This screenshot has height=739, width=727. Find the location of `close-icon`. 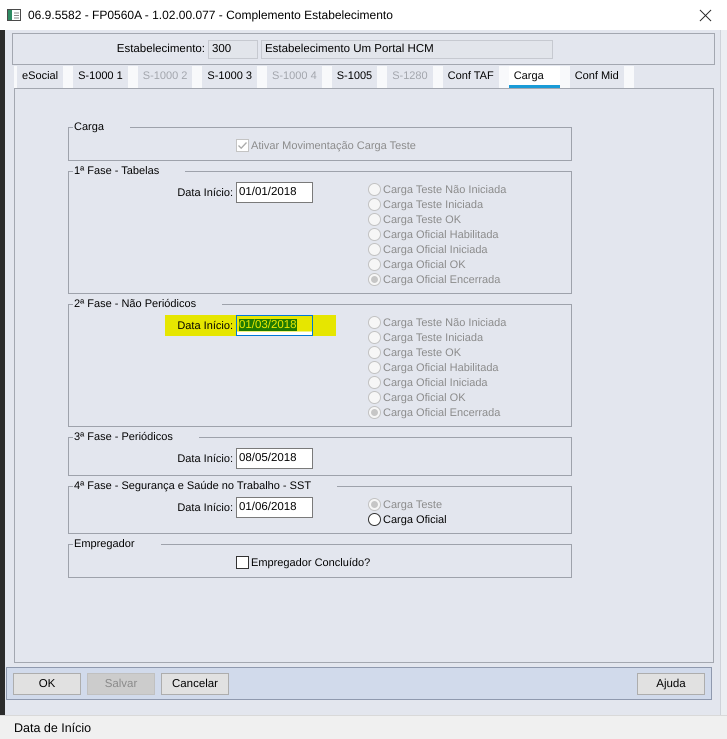

close-icon is located at coordinates (705, 15).